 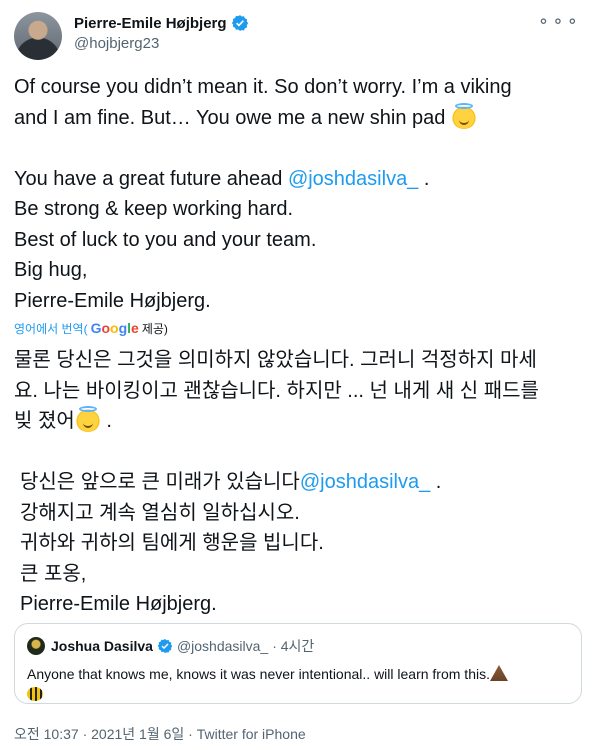 I want to click on bee-icon, so click(x=35, y=694).